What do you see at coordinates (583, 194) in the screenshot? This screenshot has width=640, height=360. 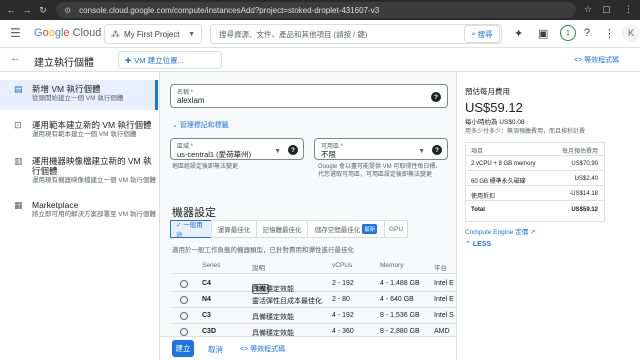 I see `cost-value: -US$14.18` at bounding box center [583, 194].